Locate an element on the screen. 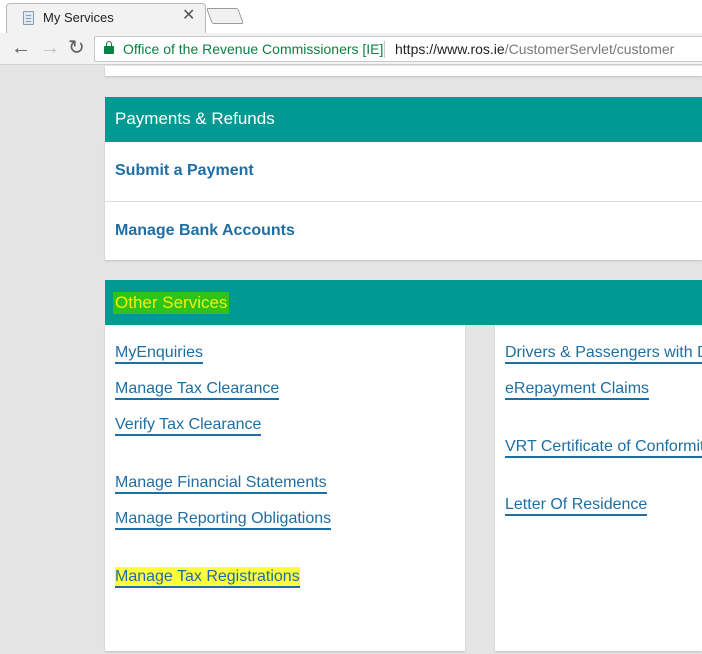  myenquiries-link: MyEnquiries is located at coordinates (159, 353).